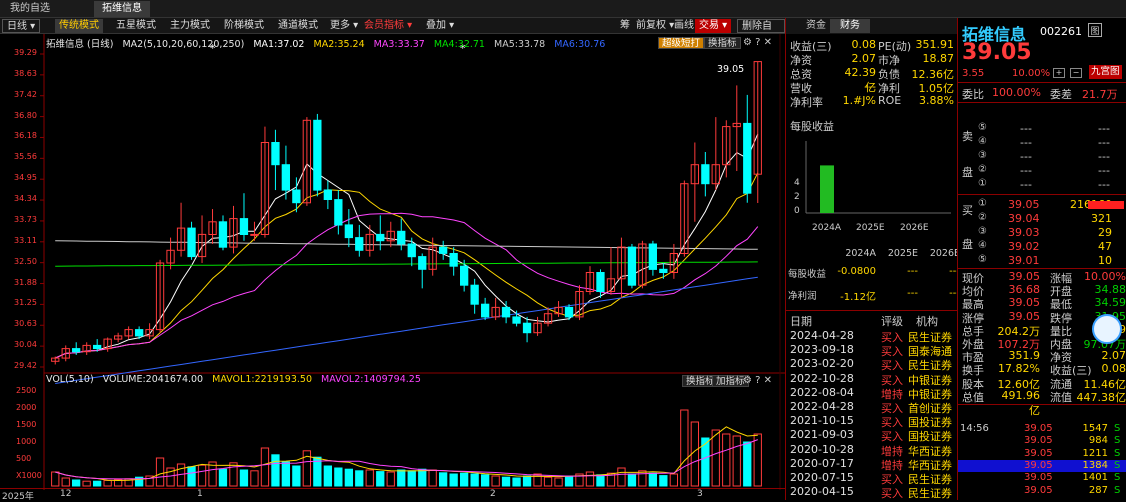 The width and height of the screenshot is (1126, 502). I want to click on chart-icon: 图, so click(1095, 30).